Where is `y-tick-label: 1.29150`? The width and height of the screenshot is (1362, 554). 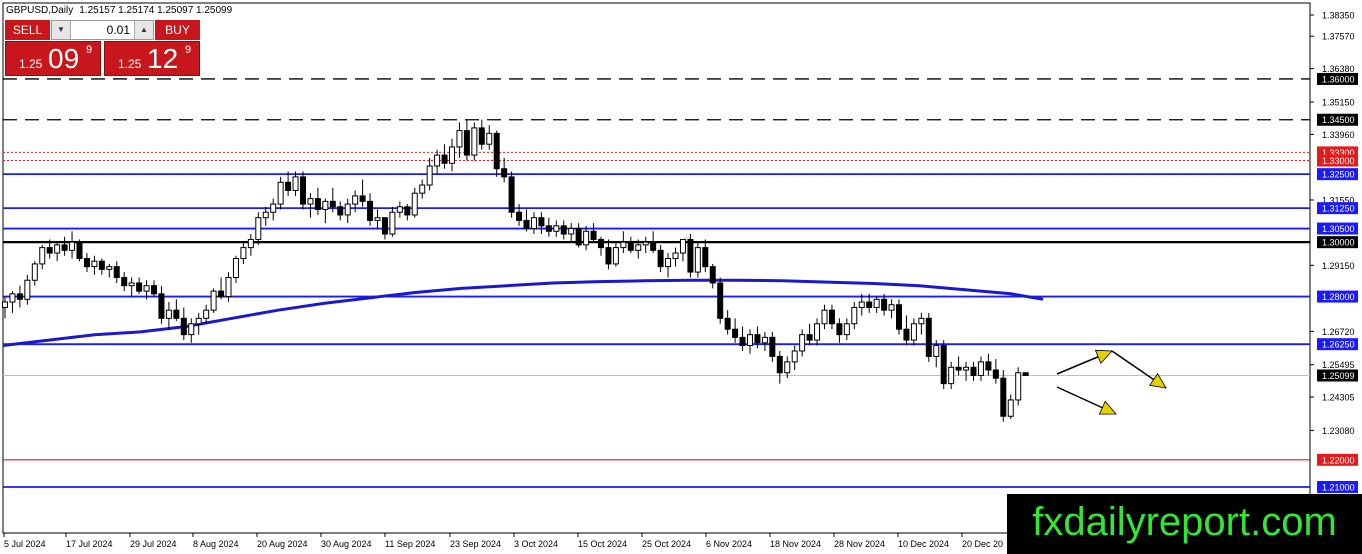
y-tick-label: 1.29150 is located at coordinates (1338, 266).